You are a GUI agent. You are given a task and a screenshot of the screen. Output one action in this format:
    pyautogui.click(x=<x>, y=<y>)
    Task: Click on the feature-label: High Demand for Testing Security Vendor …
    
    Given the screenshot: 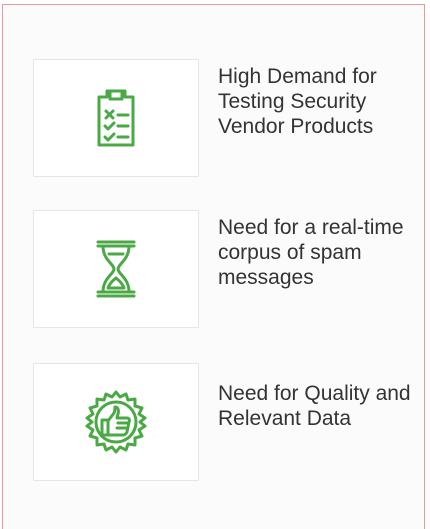 What is the action you would take?
    pyautogui.click(x=297, y=101)
    